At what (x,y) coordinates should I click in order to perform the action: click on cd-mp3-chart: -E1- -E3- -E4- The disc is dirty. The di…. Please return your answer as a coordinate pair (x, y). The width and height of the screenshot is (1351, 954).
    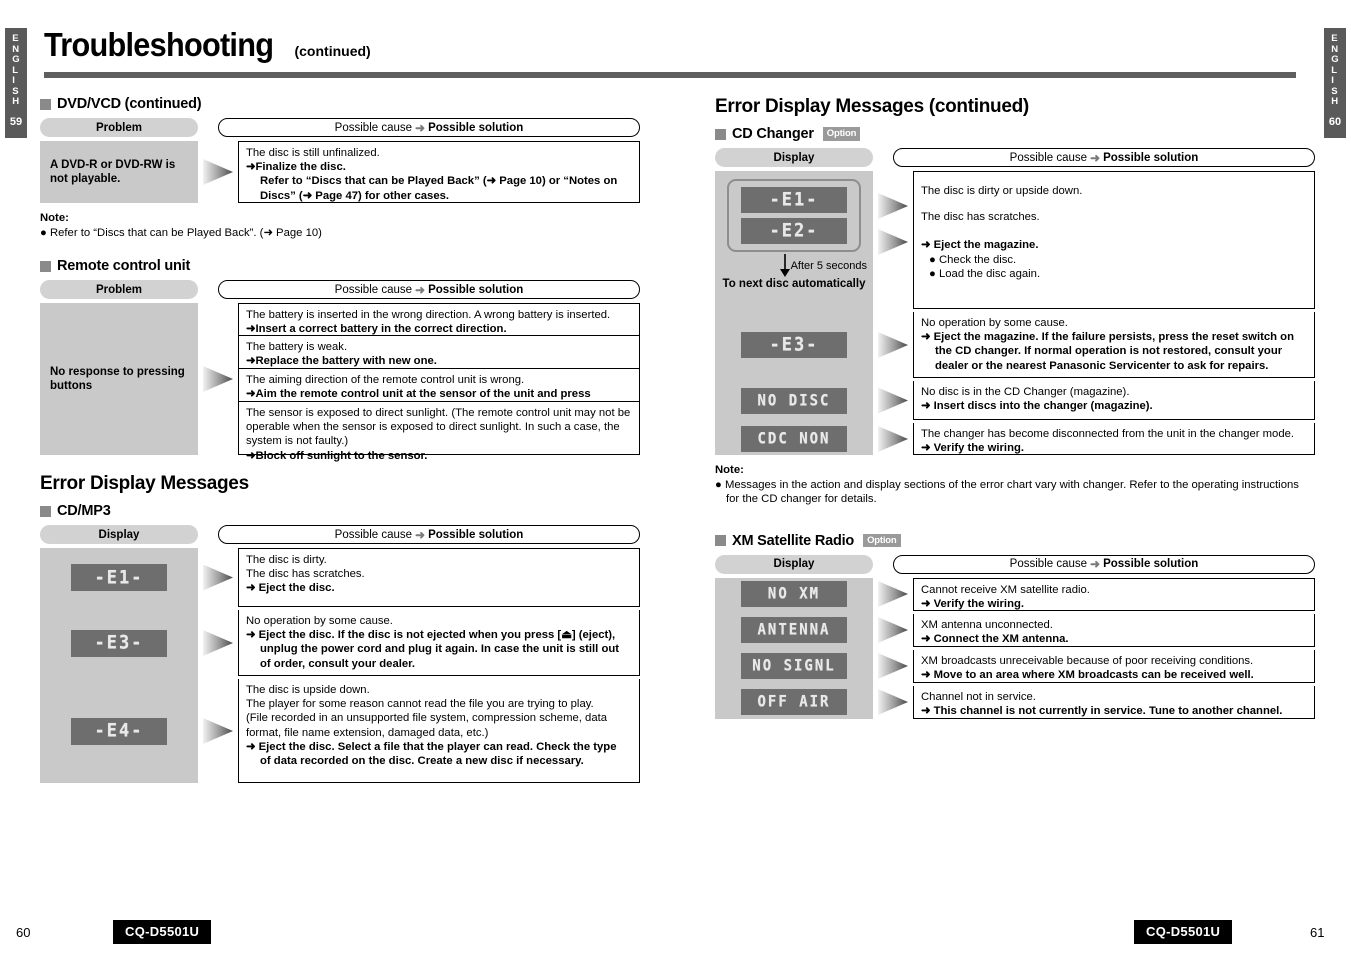
    Looking at the image, I should click on (340, 665).